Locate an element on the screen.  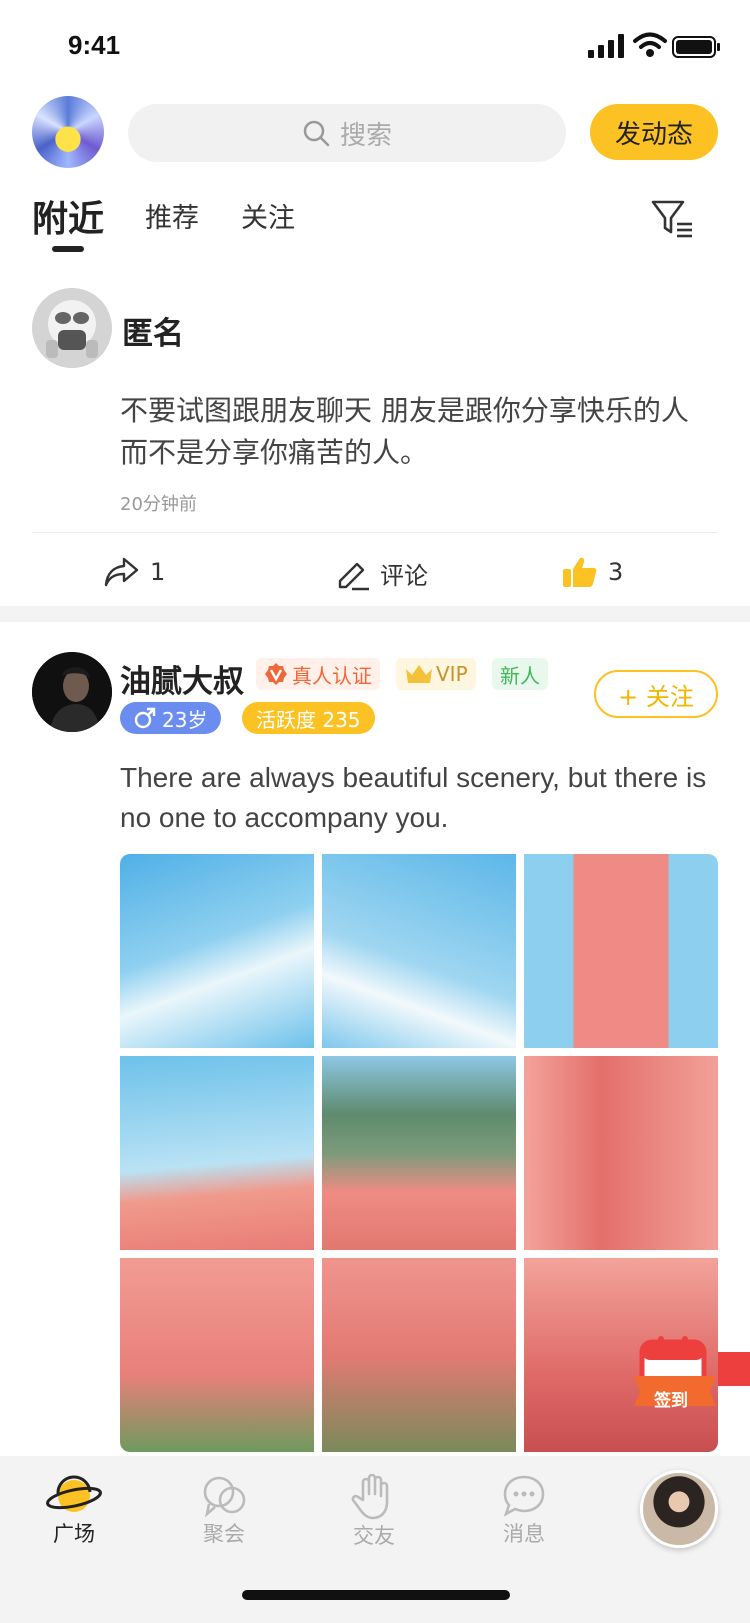
post-author-name: 匿名 is located at coordinates (153, 330).